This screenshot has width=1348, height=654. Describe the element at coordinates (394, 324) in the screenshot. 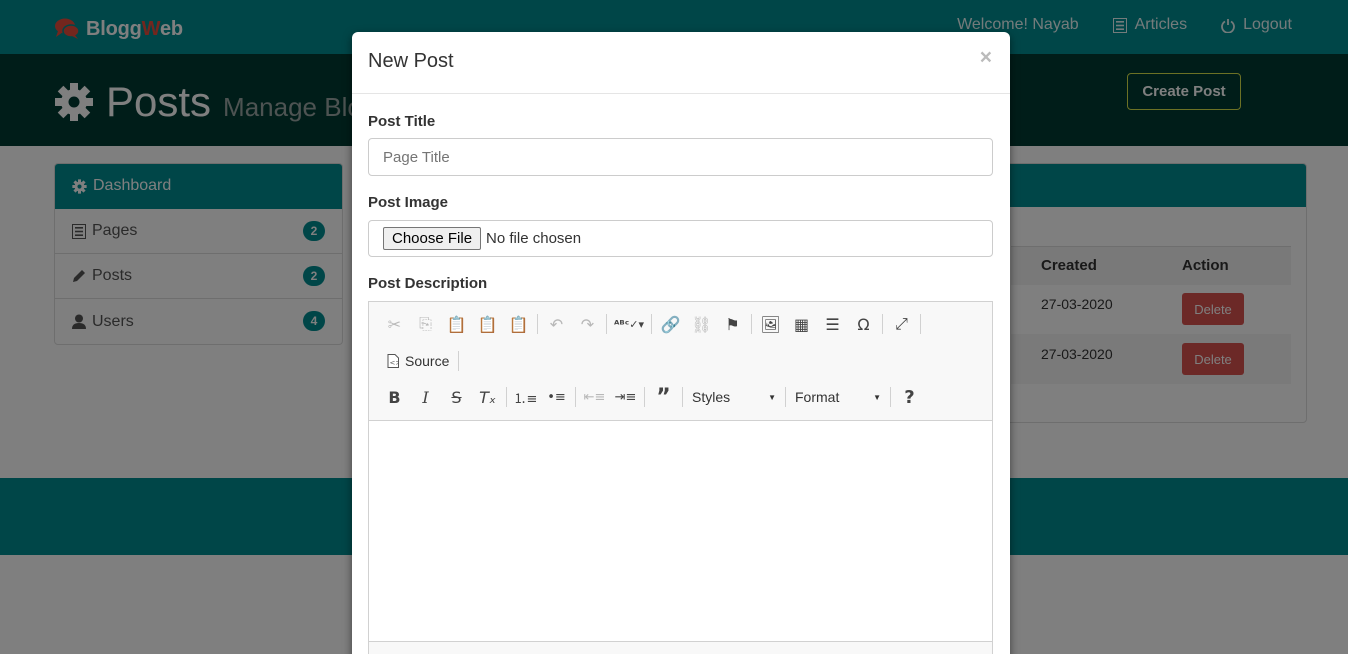

I see `cut-icon: ✂` at that location.